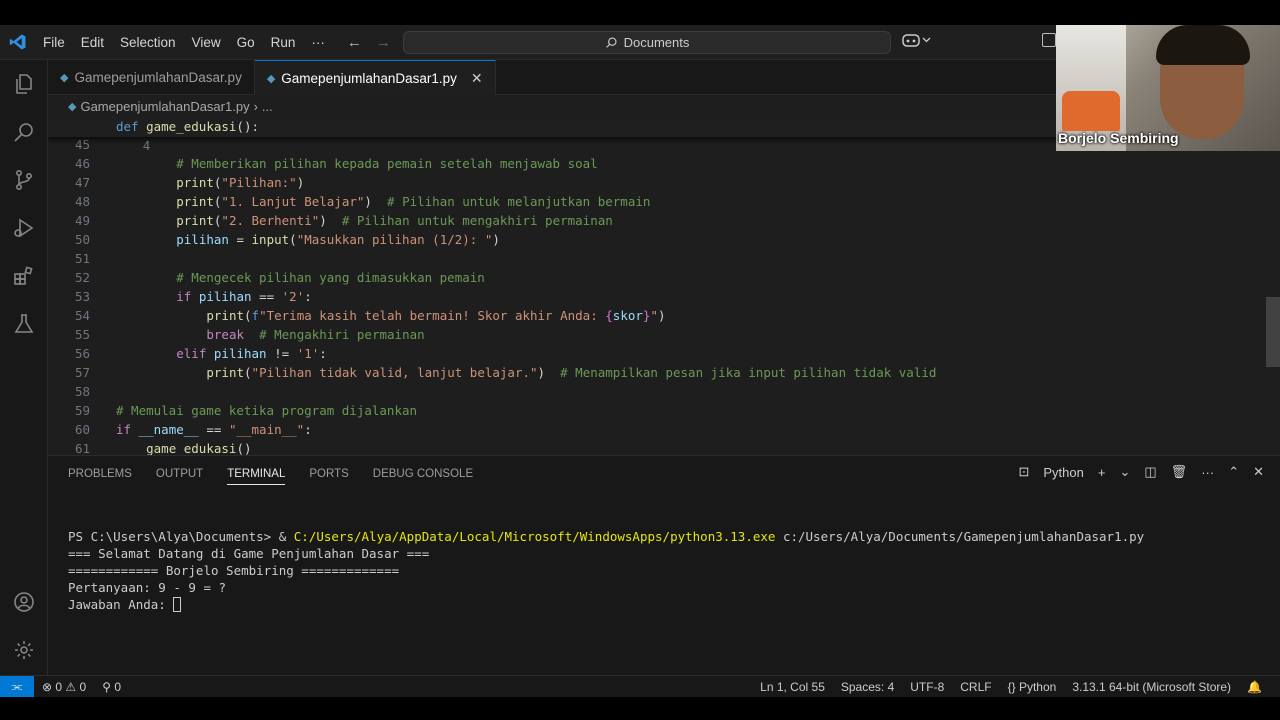 The width and height of the screenshot is (1280, 720). What do you see at coordinates (792, 687) in the screenshot?
I see `cursor-position: Ln 1, Col 55` at bounding box center [792, 687].